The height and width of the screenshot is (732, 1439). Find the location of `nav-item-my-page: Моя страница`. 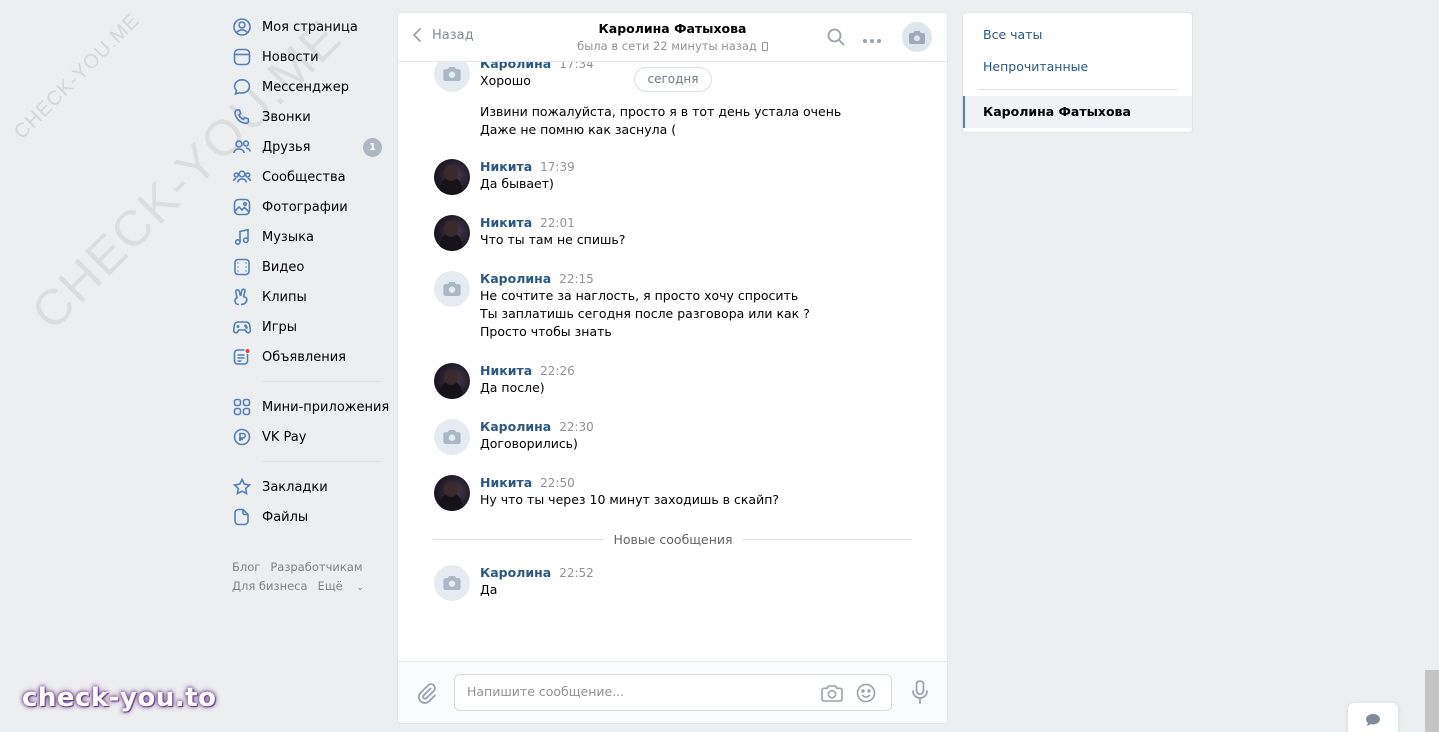

nav-item-my-page: Моя страница is located at coordinates (307, 27).